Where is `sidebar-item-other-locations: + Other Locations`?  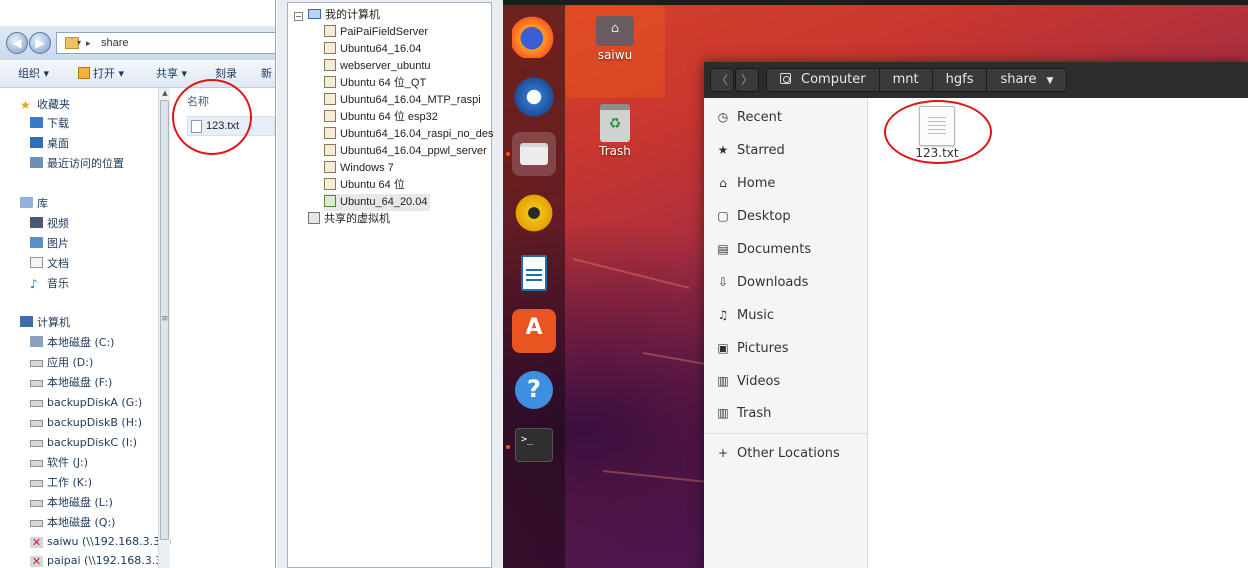 sidebar-item-other-locations: + Other Locations is located at coordinates (778, 453).